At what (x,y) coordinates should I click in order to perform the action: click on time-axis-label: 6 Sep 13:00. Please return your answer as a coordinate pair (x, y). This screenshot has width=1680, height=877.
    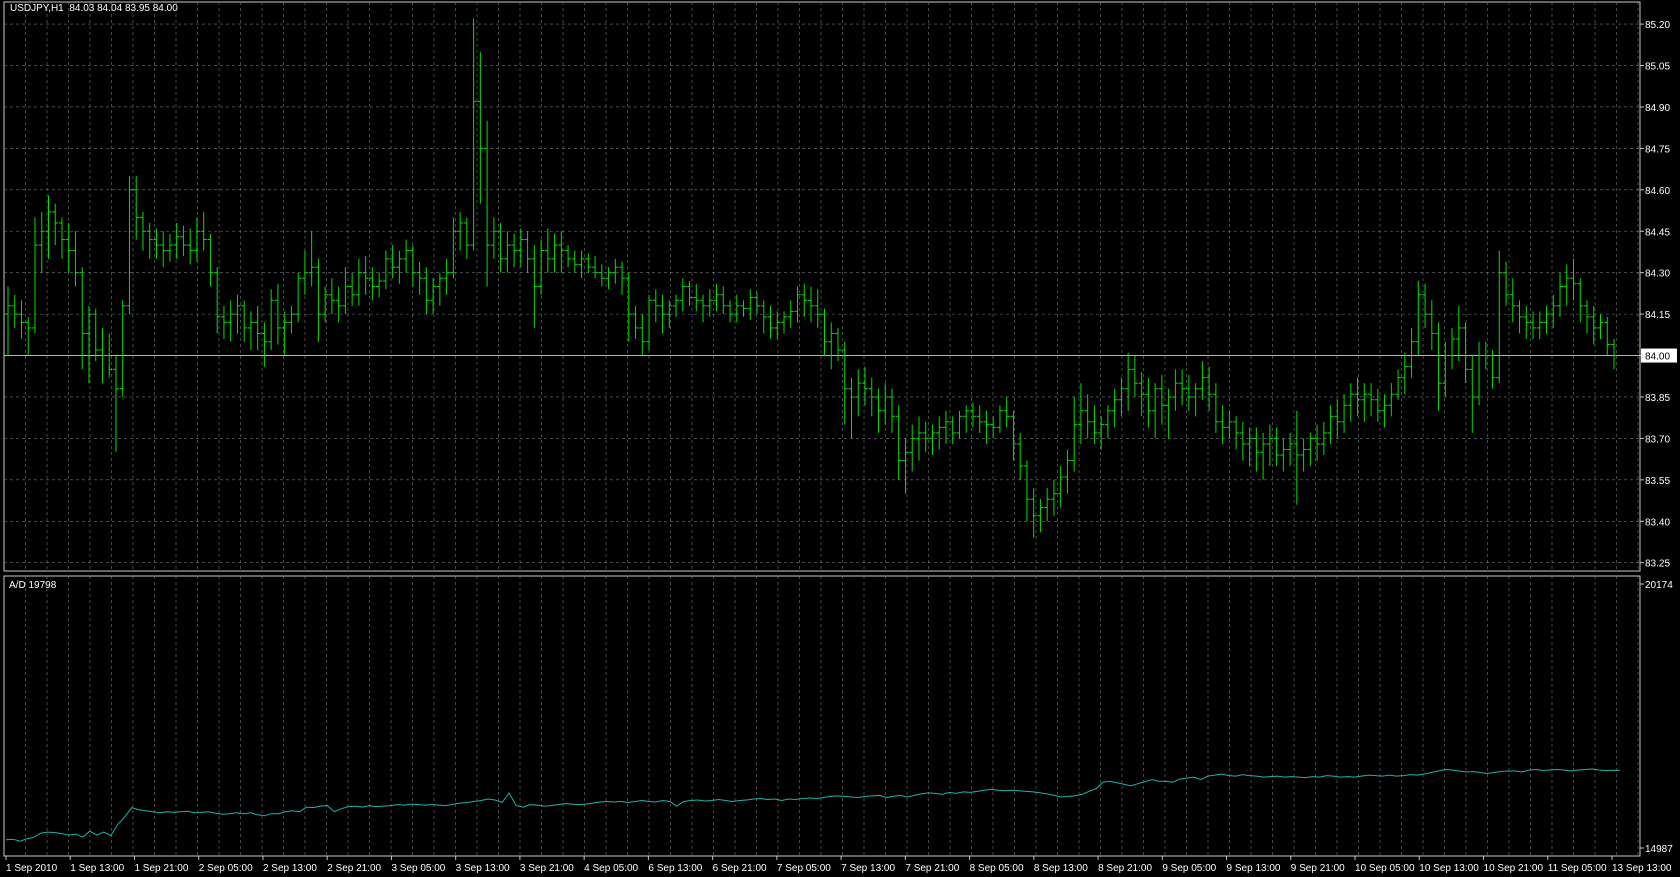
    Looking at the image, I should click on (675, 868).